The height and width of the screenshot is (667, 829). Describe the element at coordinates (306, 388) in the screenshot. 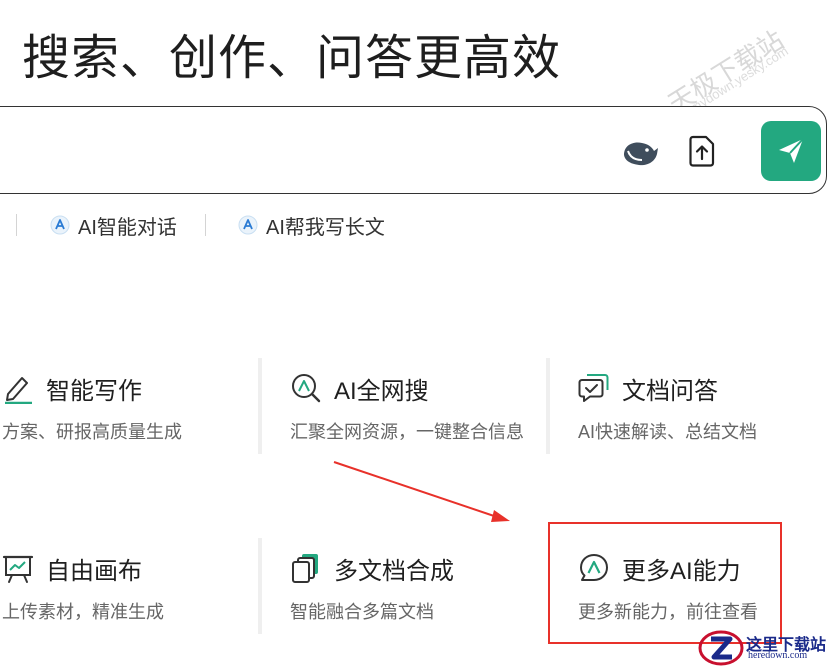

I see `search-ai-icon` at that location.